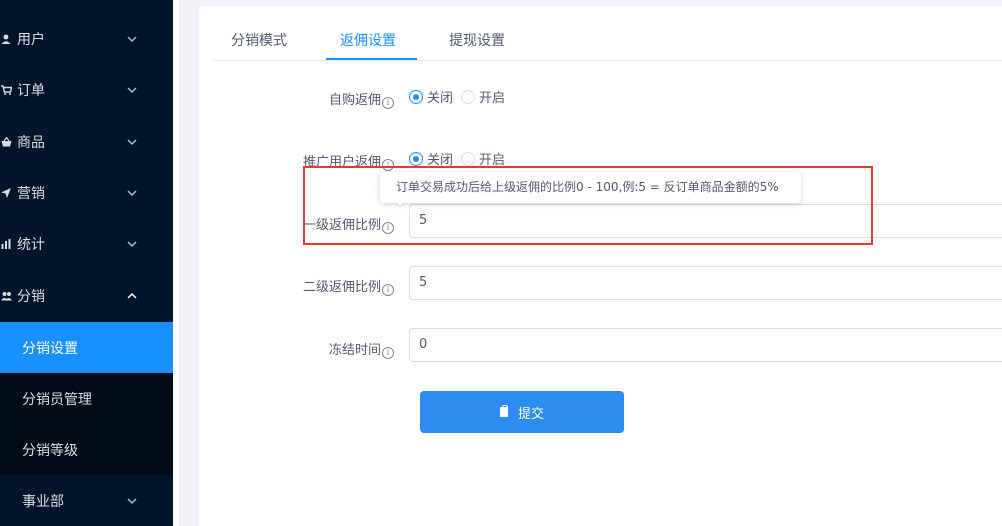  I want to click on tooltip: 订单交易成功后给上级返佣的比例0 - 100,例:5 = 反订单商品金额的5%, so click(590, 187).